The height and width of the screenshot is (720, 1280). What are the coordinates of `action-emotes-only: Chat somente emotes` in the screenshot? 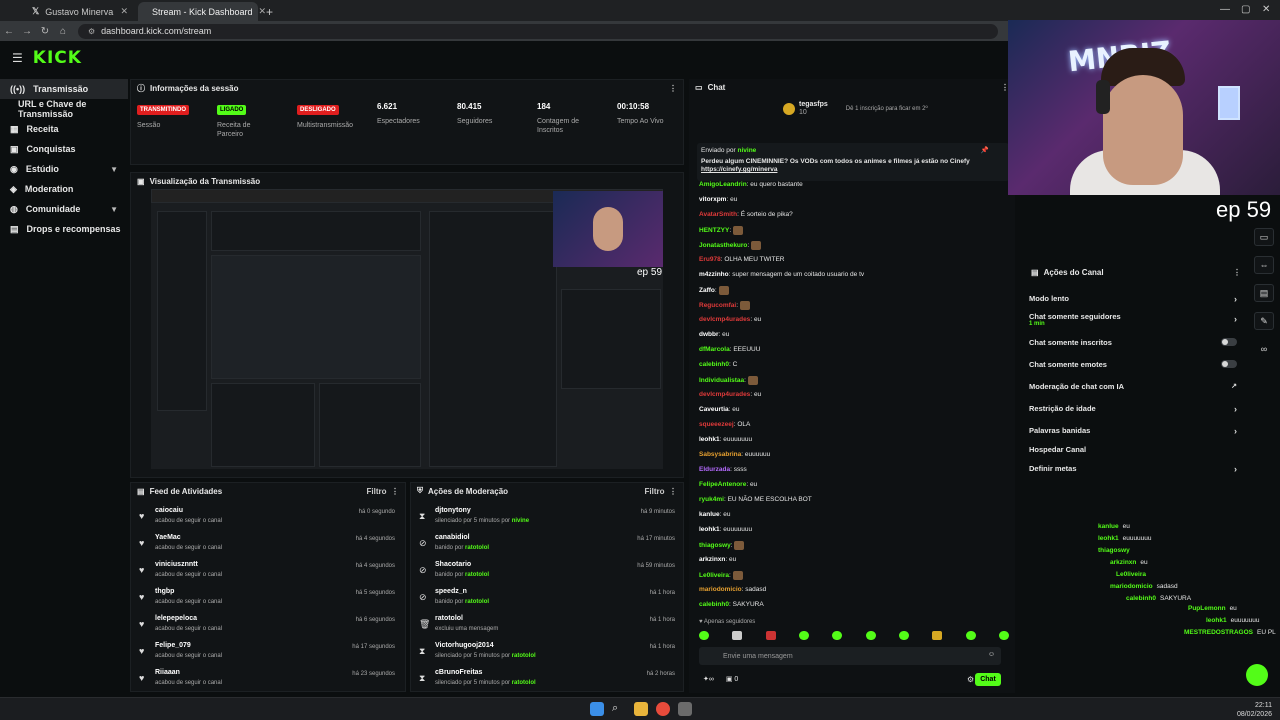 It's located at (1135, 364).